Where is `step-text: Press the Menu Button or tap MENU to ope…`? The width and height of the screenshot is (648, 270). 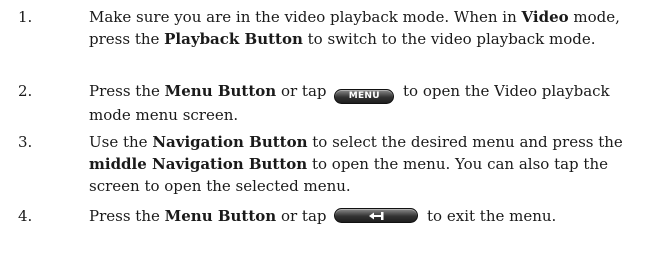
step-text: Press the Menu Button or tap MENU to ope… is located at coordinates (349, 103).